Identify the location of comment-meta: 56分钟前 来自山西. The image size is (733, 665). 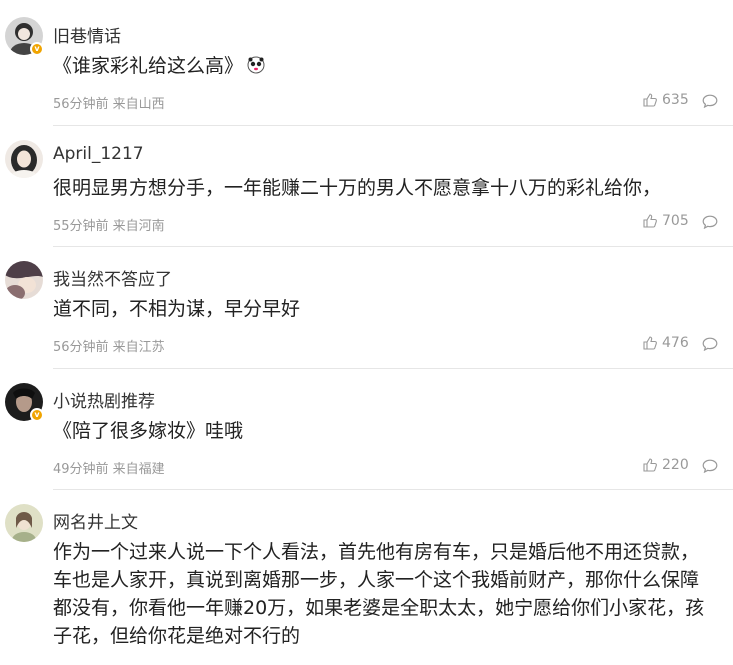
(109, 104).